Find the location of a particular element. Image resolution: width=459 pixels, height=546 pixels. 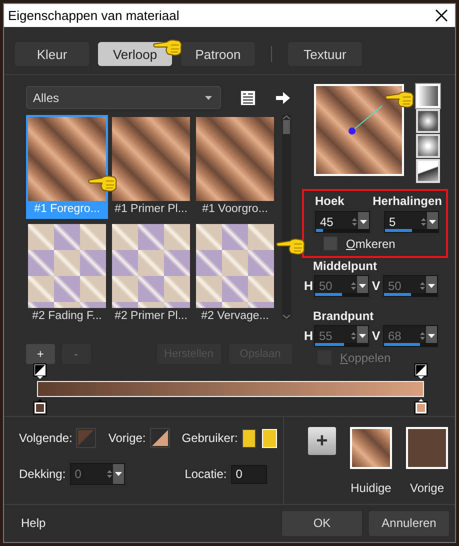

tab: Kleur is located at coordinates (52, 54).